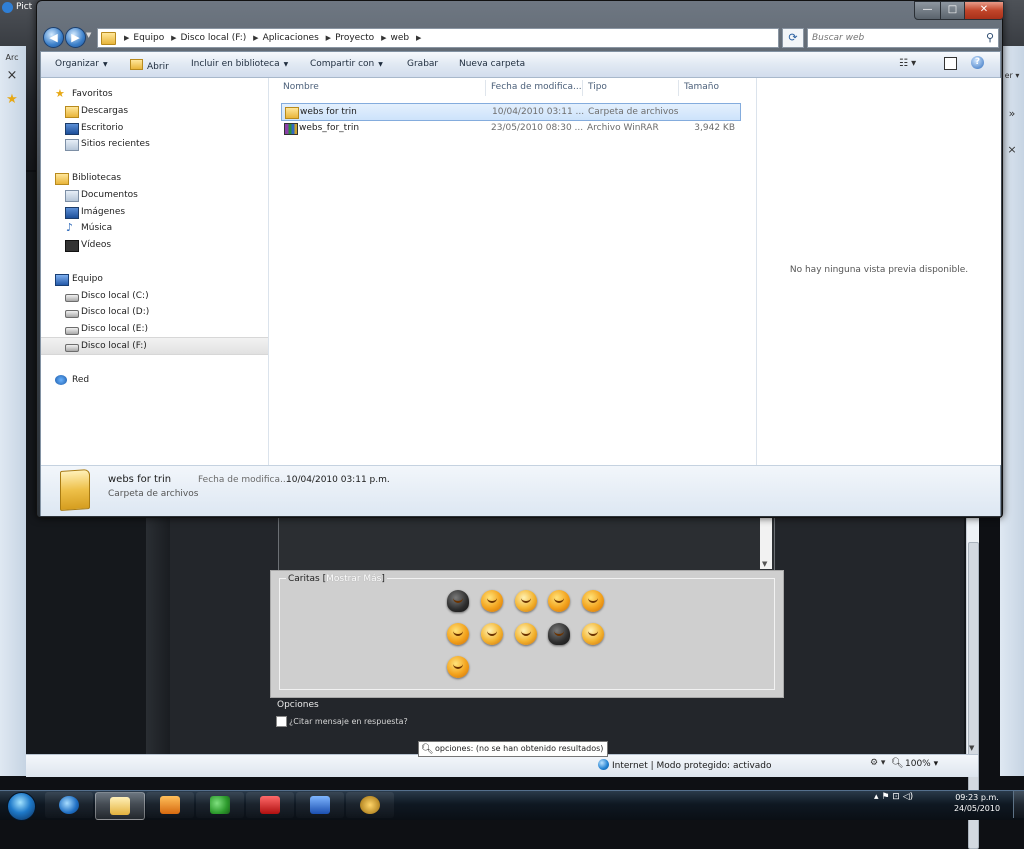 The width and height of the screenshot is (1024, 849). Describe the element at coordinates (154, 195) in the screenshot. I see `nav-item-documents: Documentos` at that location.